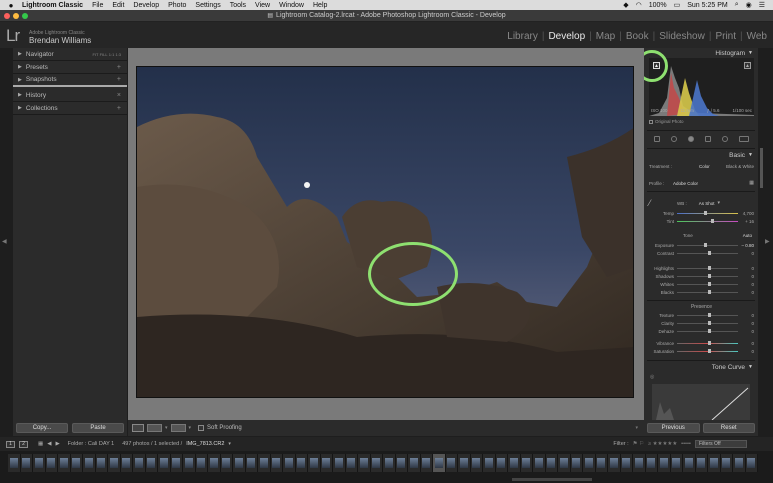 The image size is (773, 483). What do you see at coordinates (740, 166) in the screenshot?
I see `treatment-bw-option: Black & White` at bounding box center [740, 166].